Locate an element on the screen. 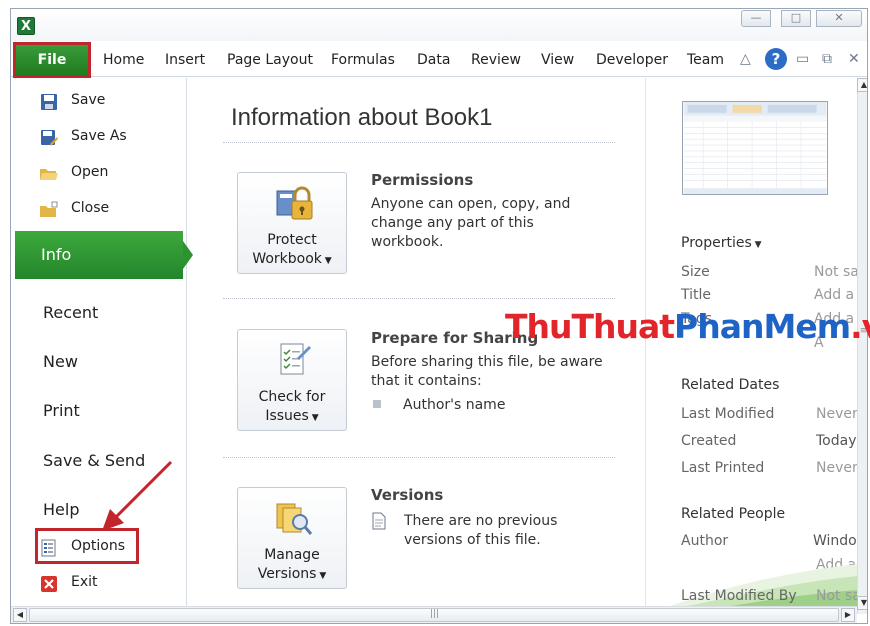 The width and height of the screenshot is (870, 626). prepare-text-line: Before sharing this file, be aware is located at coordinates (487, 362).